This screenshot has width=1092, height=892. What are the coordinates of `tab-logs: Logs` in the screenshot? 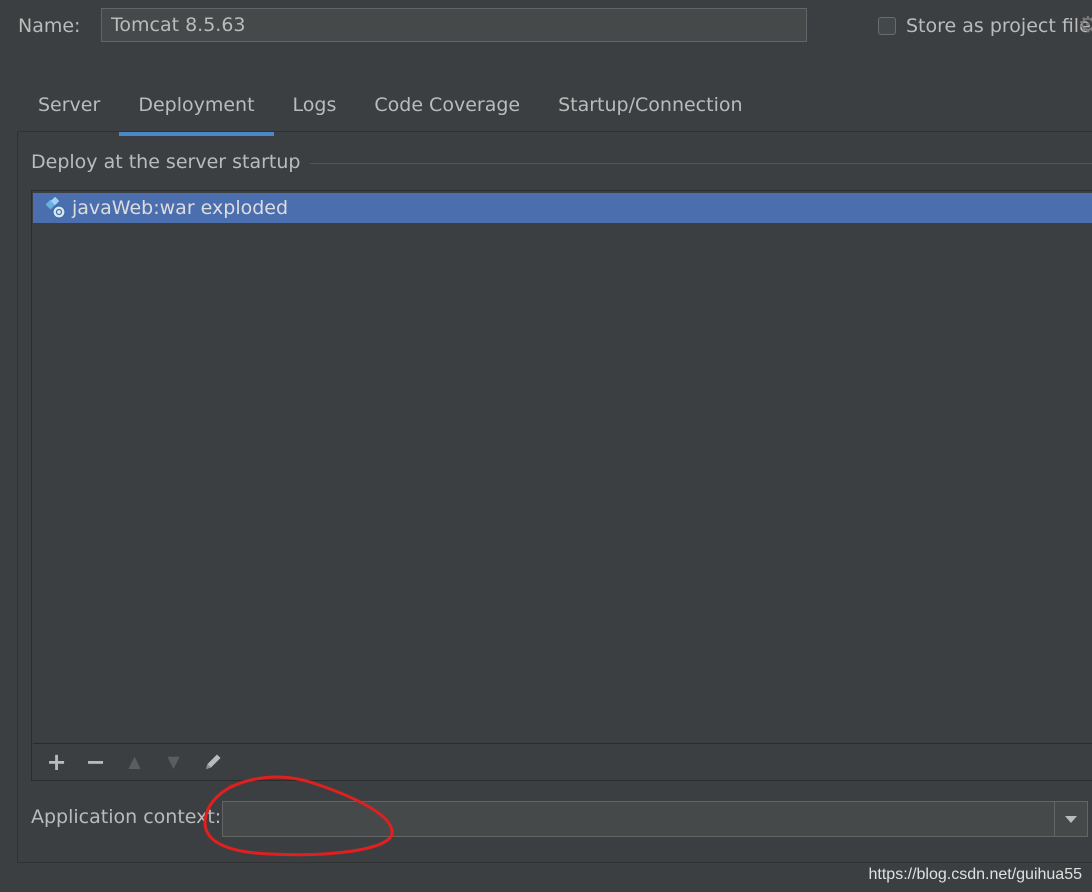 It's located at (315, 111).